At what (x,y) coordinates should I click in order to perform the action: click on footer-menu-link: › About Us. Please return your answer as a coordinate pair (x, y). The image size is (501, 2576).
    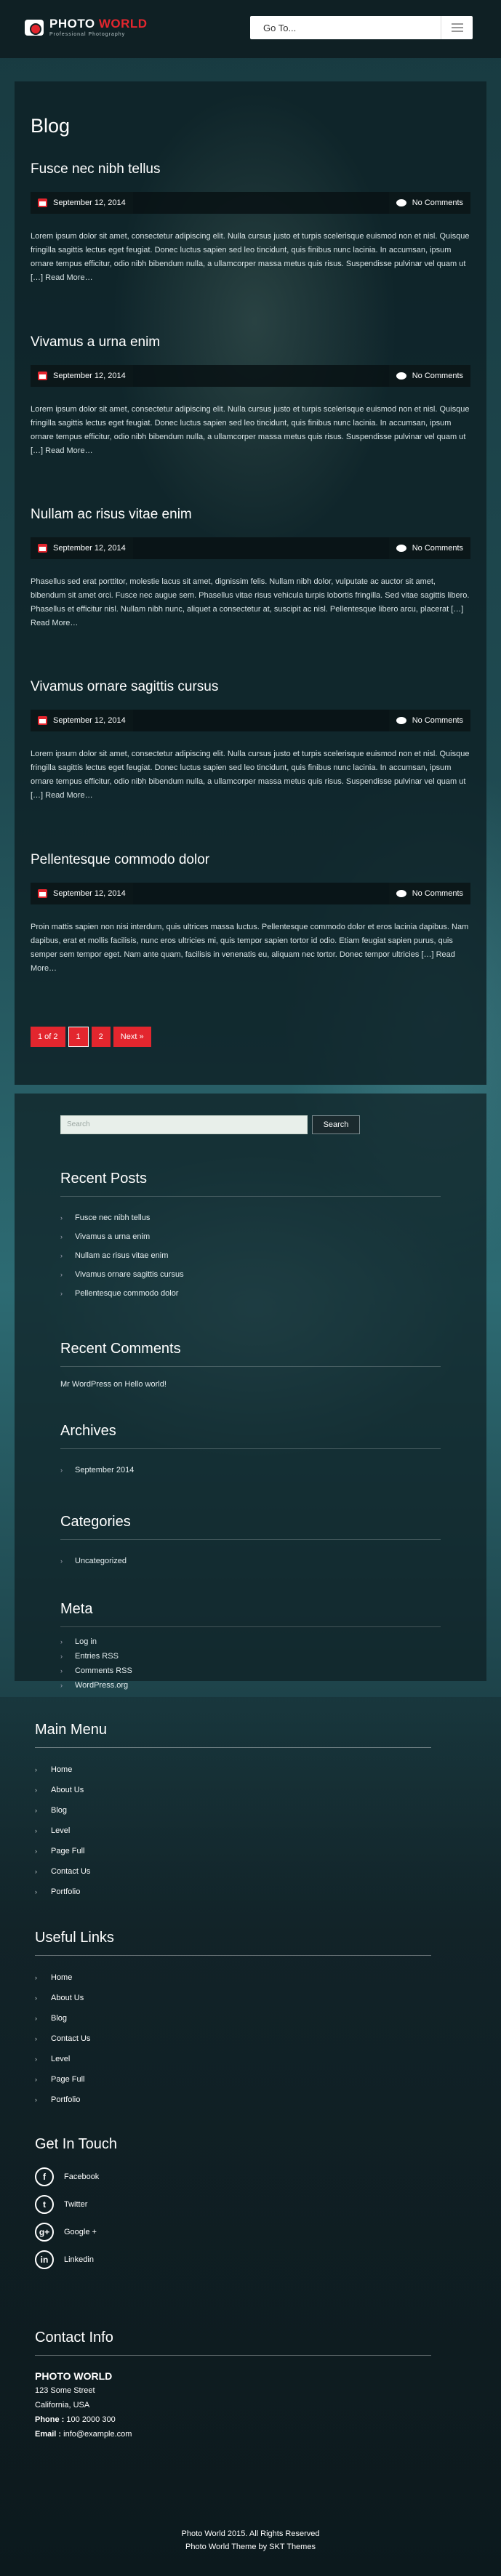
    Looking at the image, I should click on (233, 1790).